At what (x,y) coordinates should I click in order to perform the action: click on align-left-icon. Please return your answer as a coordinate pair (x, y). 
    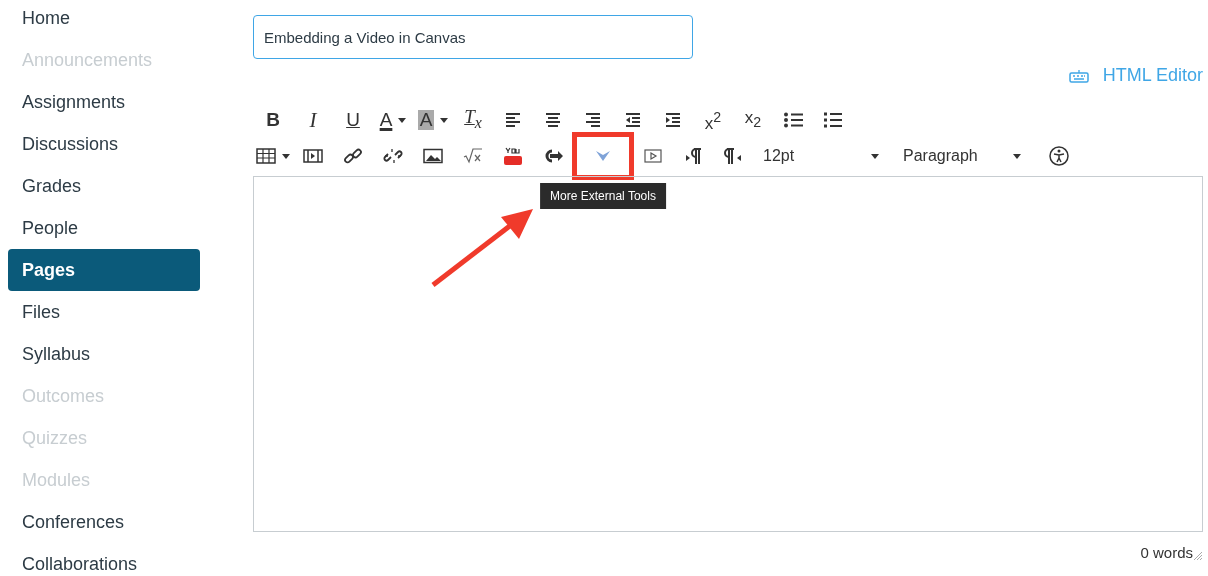
    Looking at the image, I should click on (513, 120).